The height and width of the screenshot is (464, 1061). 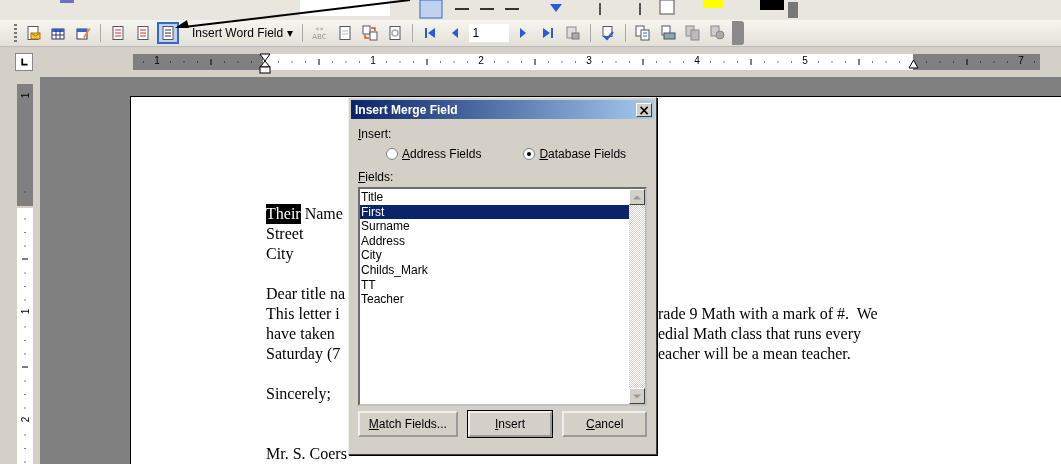 I want to click on insert-label: Insert:, so click(x=375, y=134).